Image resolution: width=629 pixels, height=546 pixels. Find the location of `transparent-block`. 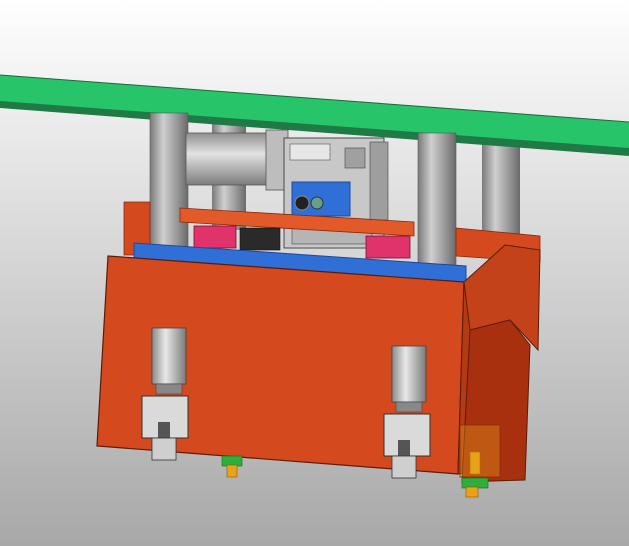

transparent-block is located at coordinates (480, 451).